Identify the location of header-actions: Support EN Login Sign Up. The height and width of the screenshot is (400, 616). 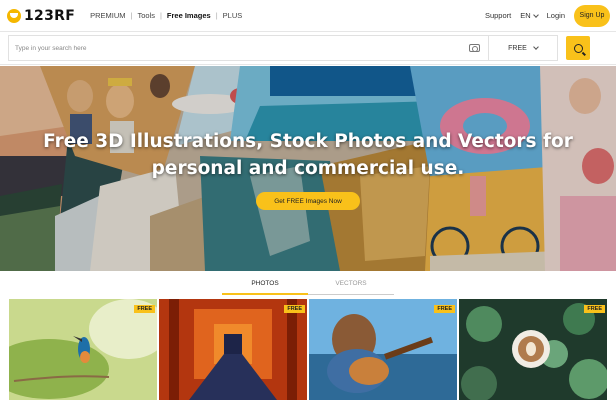
(550, 15).